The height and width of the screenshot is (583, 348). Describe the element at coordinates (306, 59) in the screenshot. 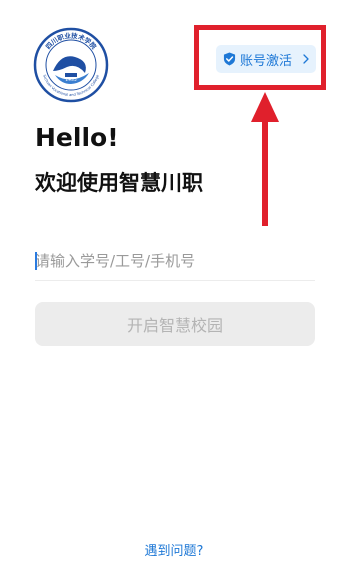

I see `chevron-right-icon` at that location.